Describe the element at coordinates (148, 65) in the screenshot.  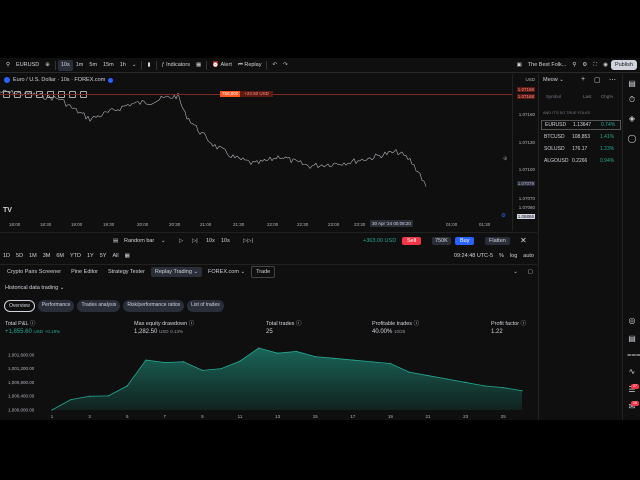
I see `bar-style-icon: ▮` at that location.